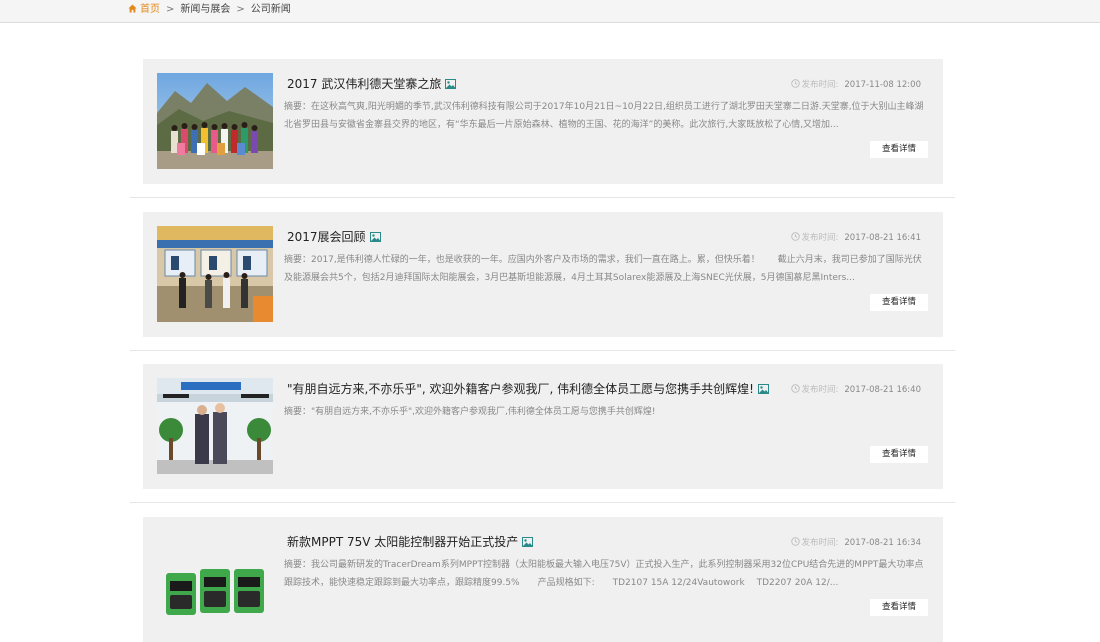 The image size is (1100, 642). I want to click on breadcrumb-home-link: 首页, so click(150, 9).